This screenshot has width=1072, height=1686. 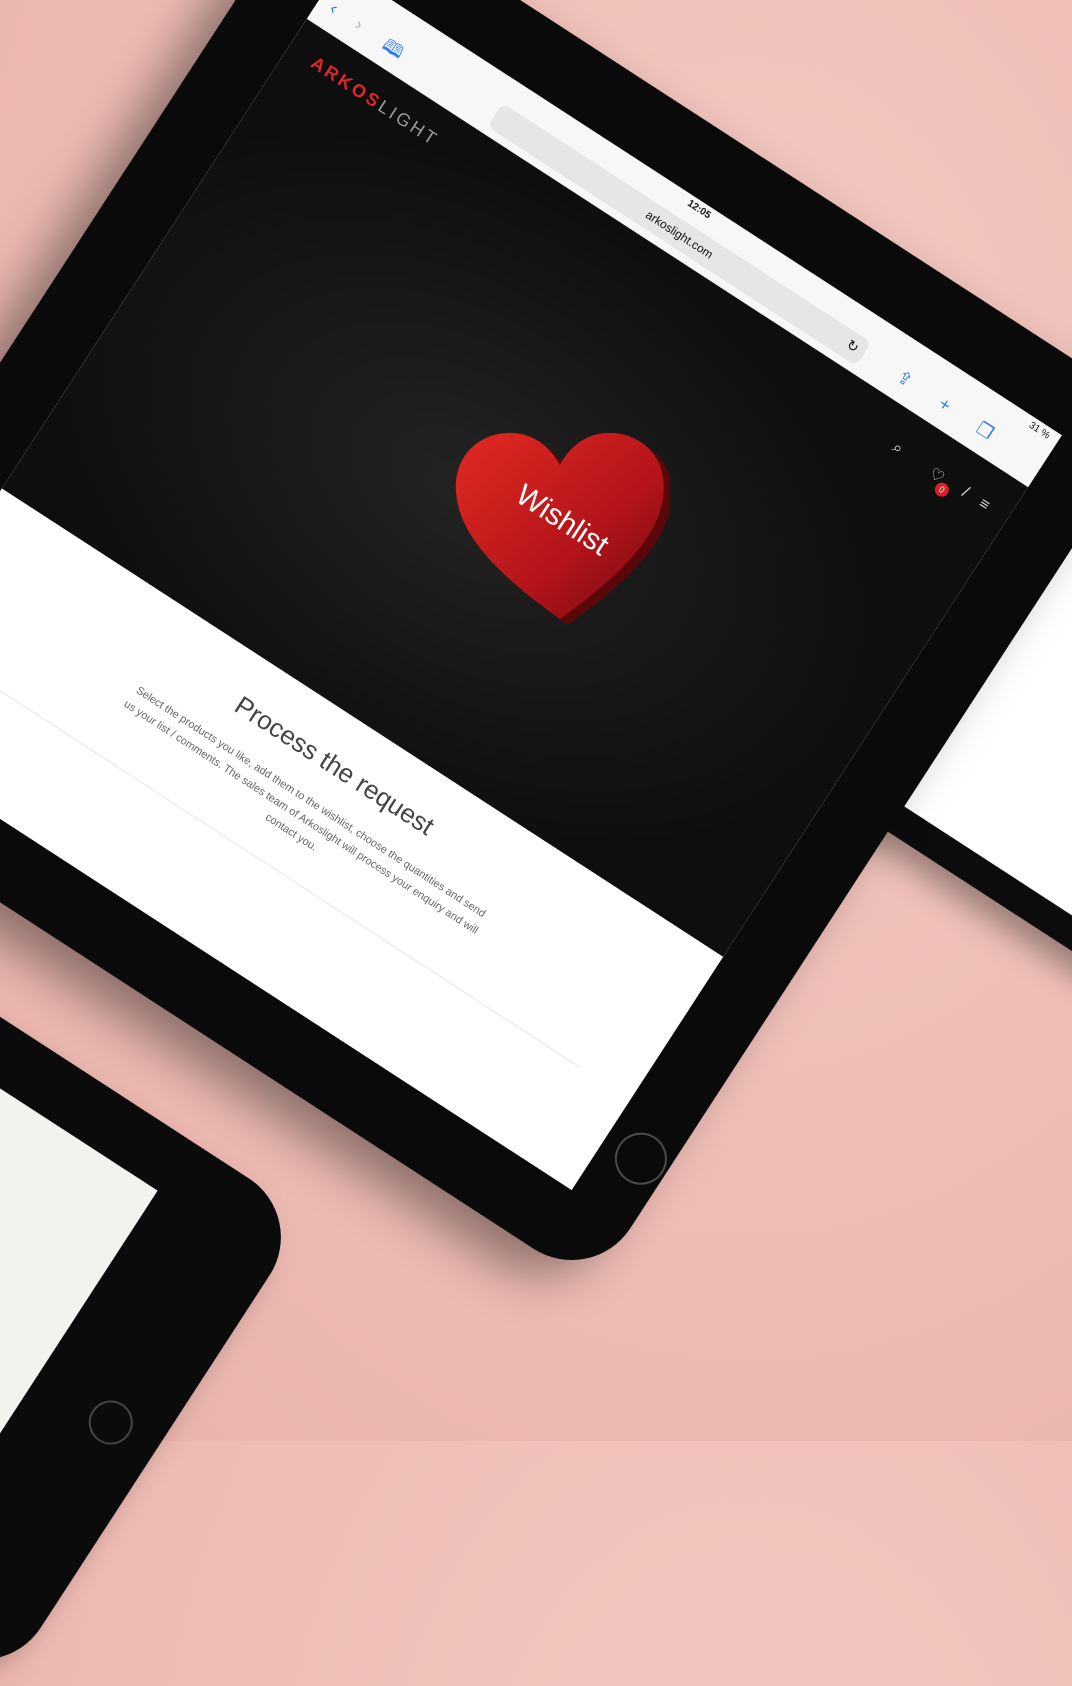 I want to click on menu-icon: ≡, so click(x=984, y=505).